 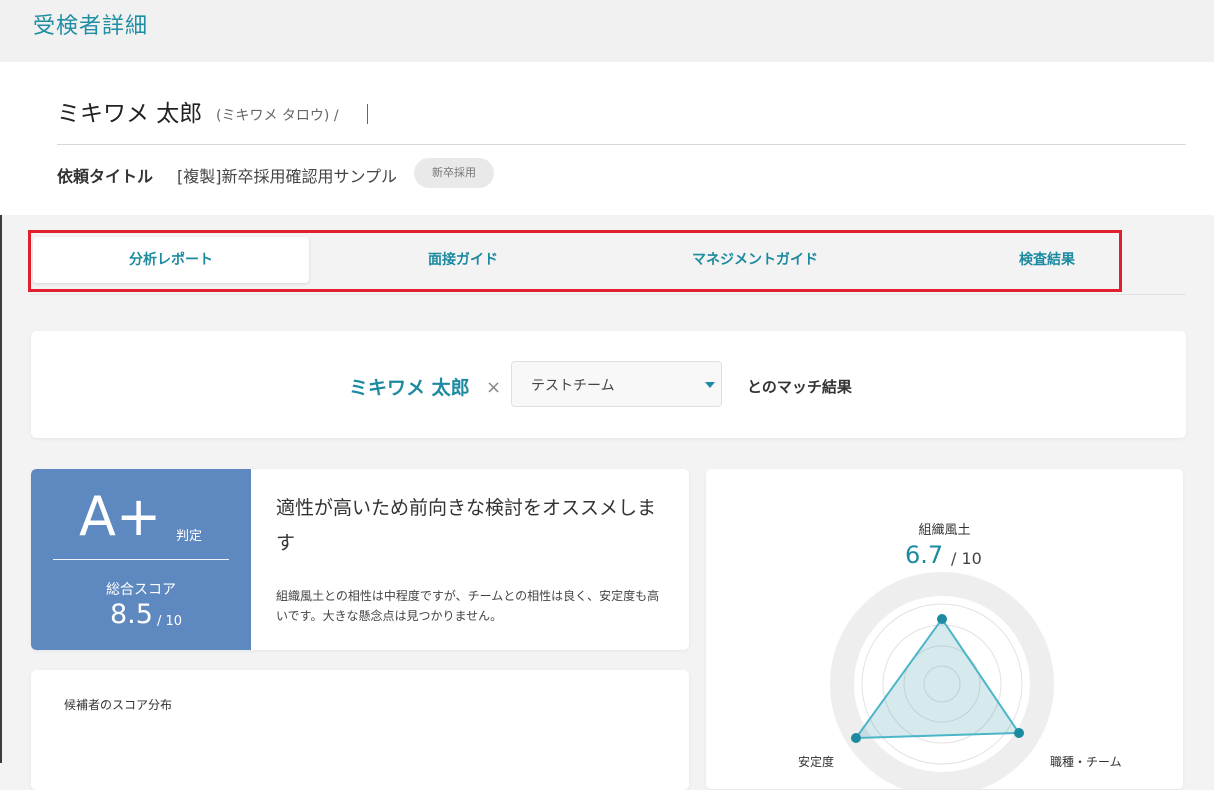 What do you see at coordinates (608, 294) in the screenshot?
I see `tabs-underline` at bounding box center [608, 294].